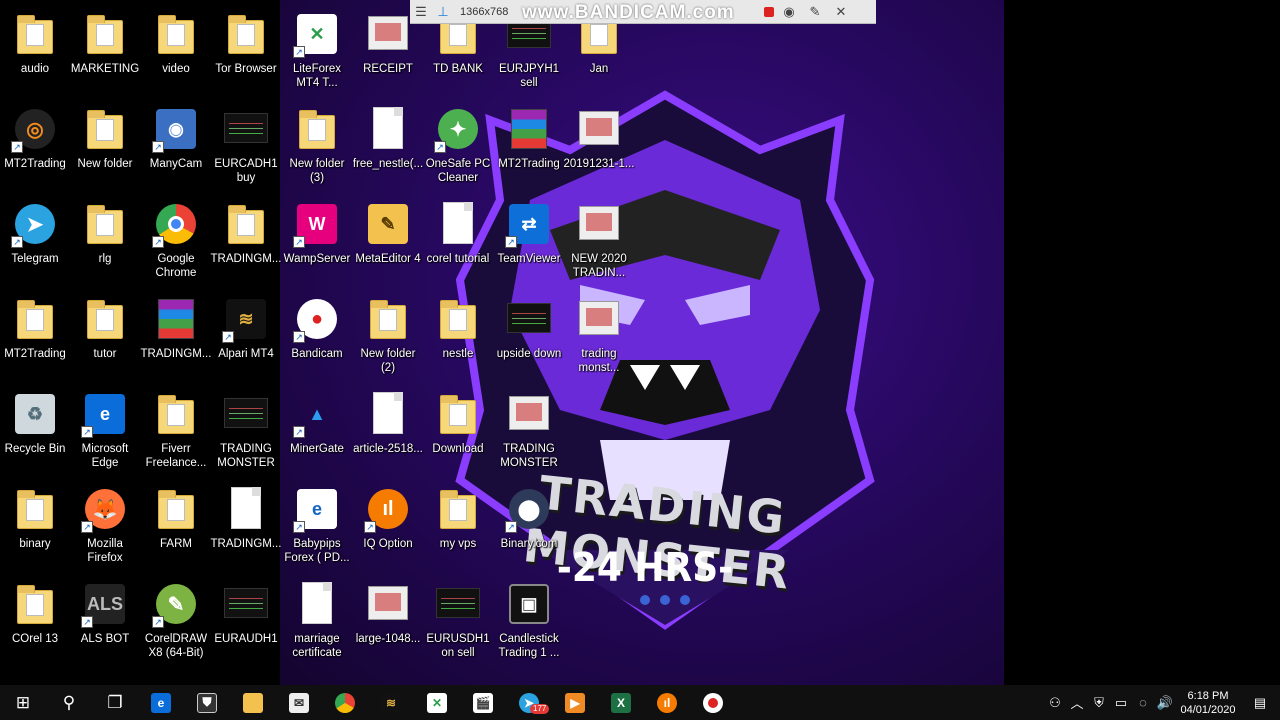 This screenshot has width=1280, height=720. What do you see at coordinates (1260, 703) in the screenshot?
I see `notification-icon: ▤` at bounding box center [1260, 703].